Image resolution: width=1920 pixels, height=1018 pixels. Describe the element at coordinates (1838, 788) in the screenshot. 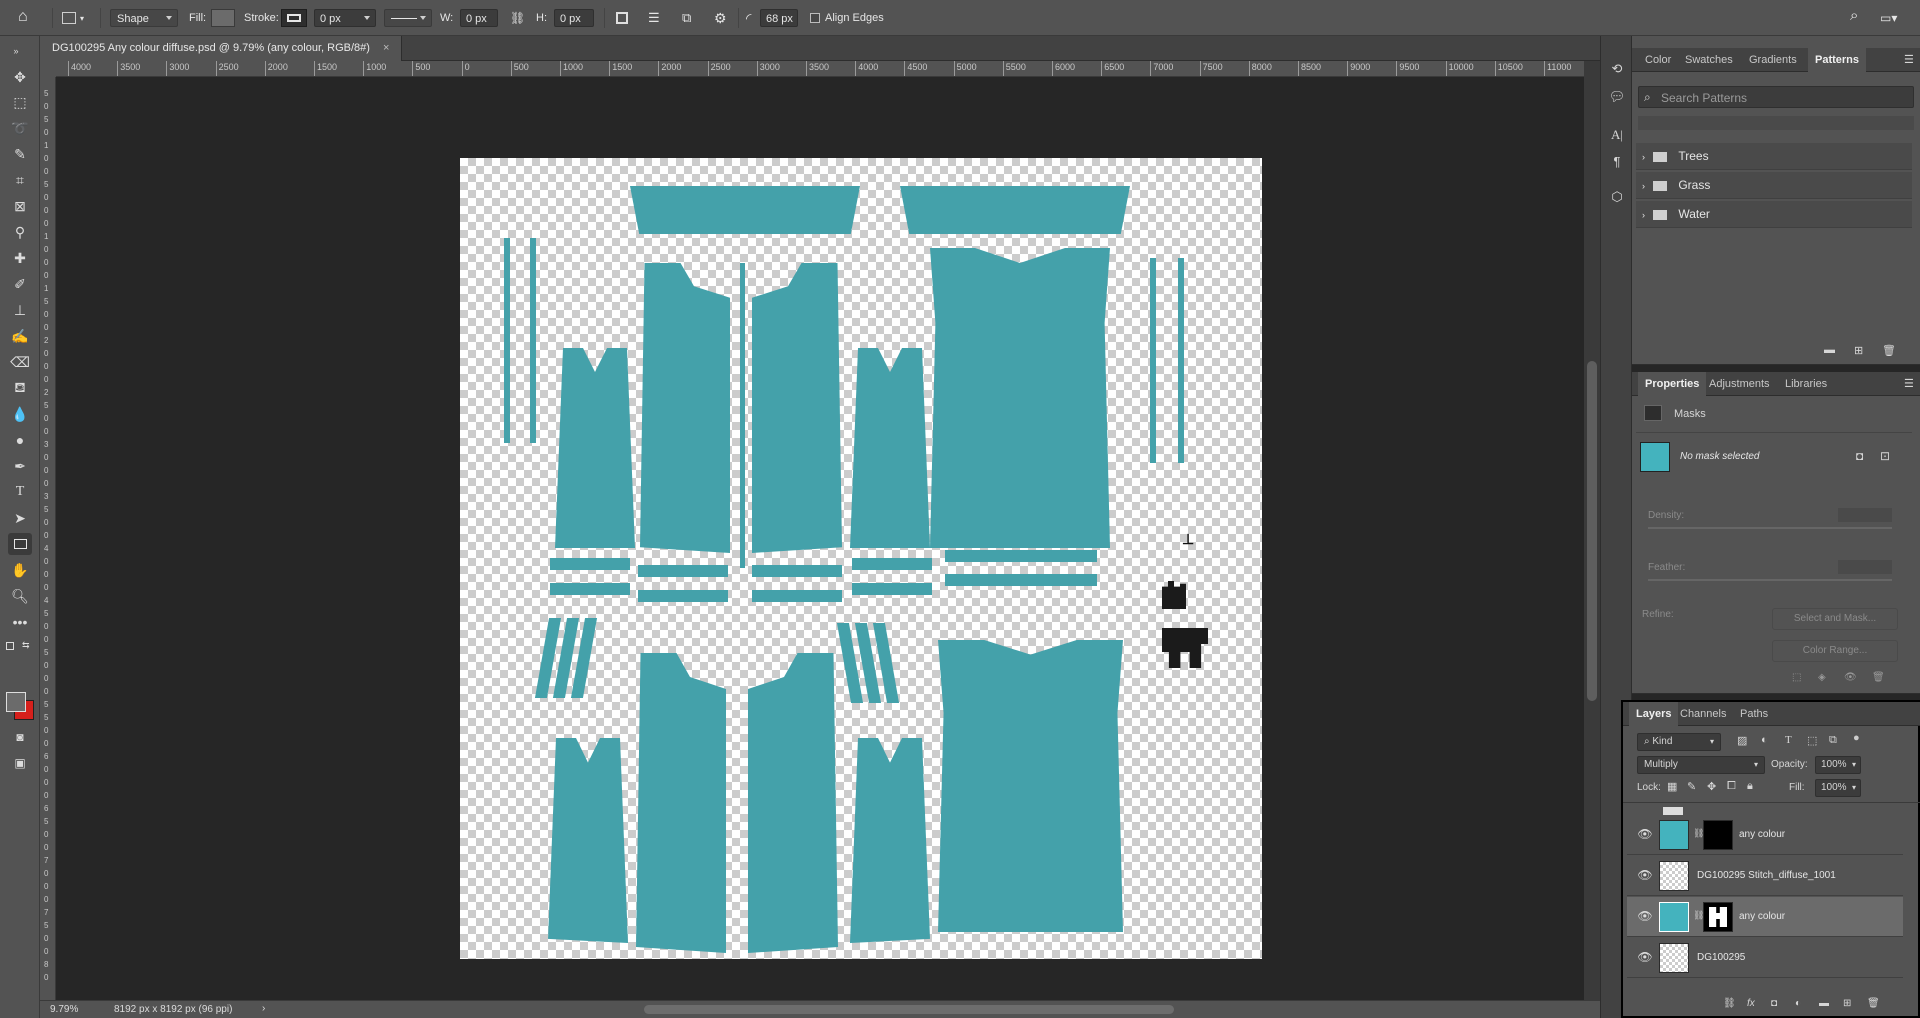

I see `fill-input: 100% ▾` at that location.